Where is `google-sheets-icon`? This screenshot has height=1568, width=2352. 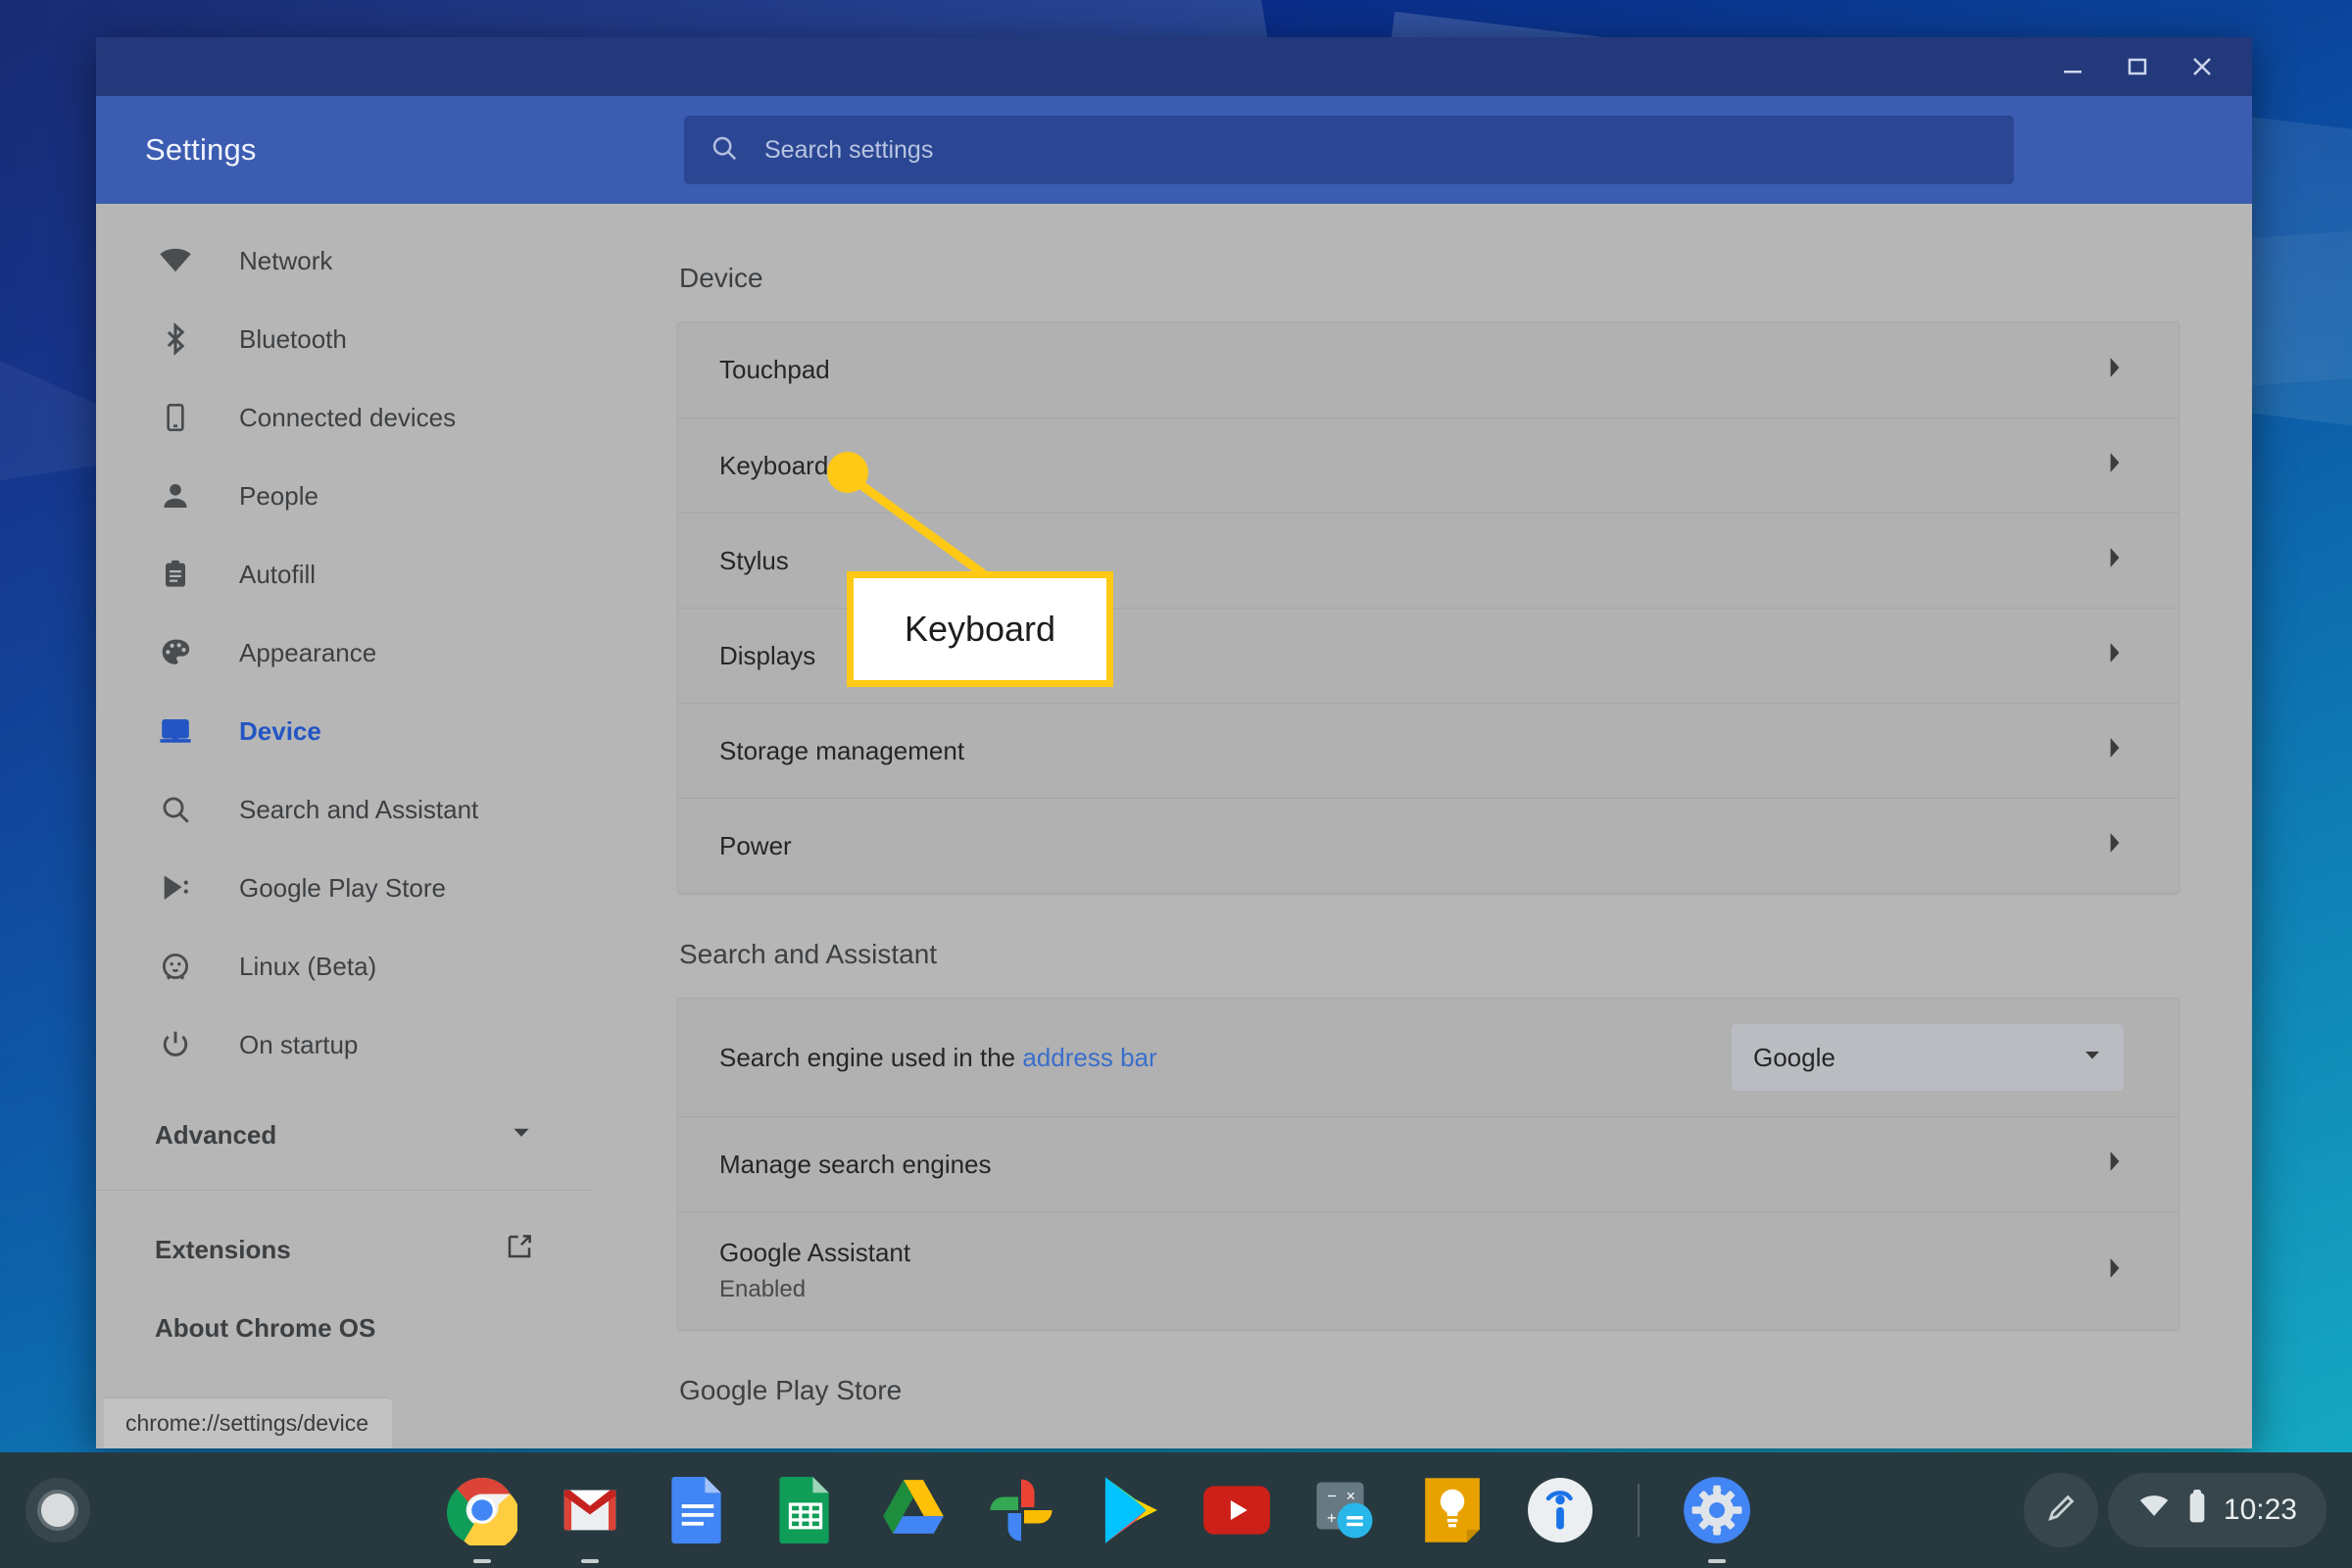
google-sheets-icon is located at coordinates (805, 1510).